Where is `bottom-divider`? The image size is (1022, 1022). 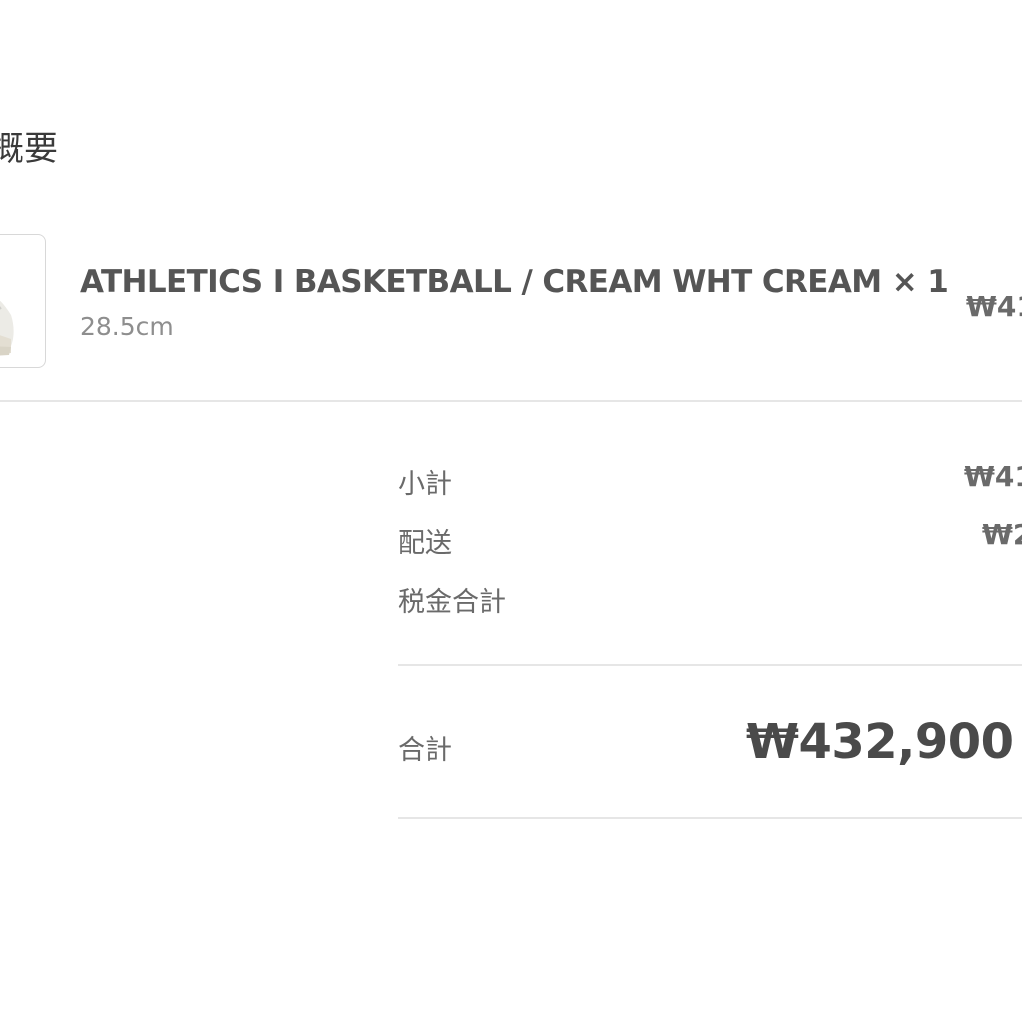 bottom-divider is located at coordinates (710, 818).